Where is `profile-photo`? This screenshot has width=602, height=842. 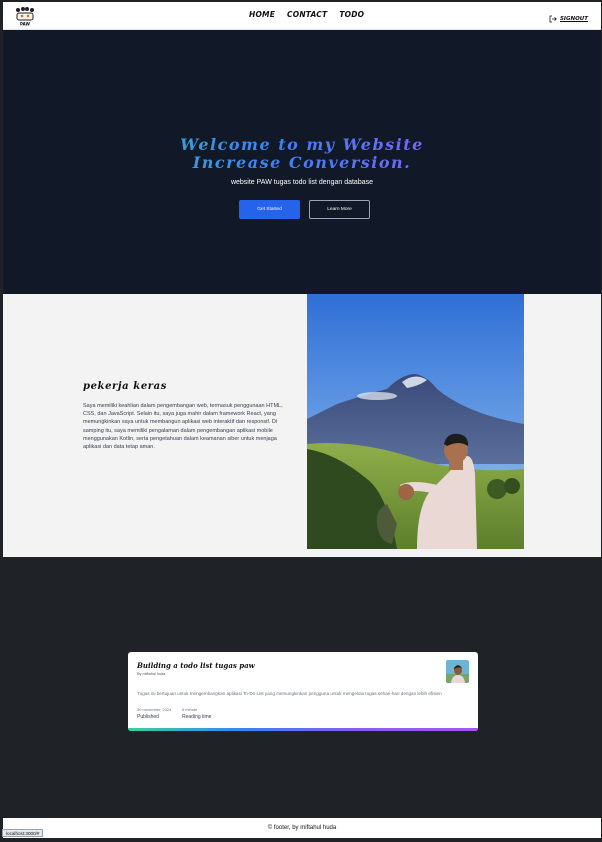
profile-photo is located at coordinates (415, 421).